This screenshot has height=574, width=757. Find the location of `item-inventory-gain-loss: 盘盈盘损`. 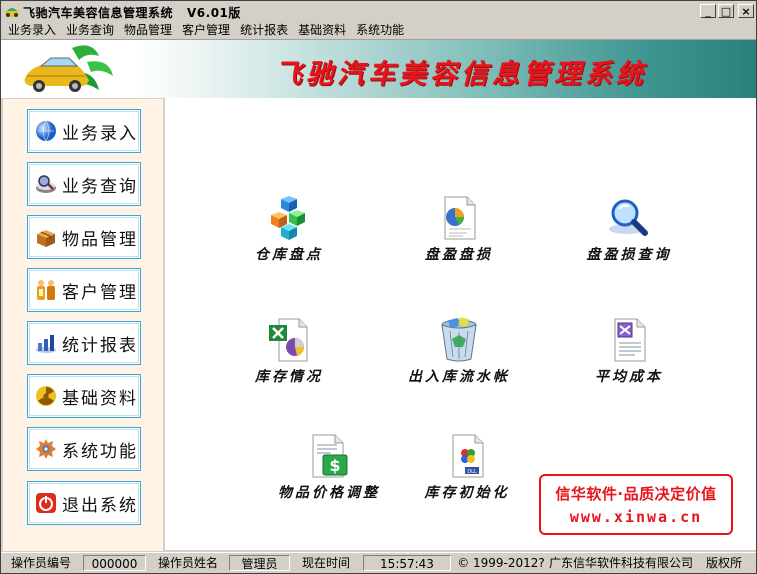

item-inventory-gain-loss: 盘盈盘损 is located at coordinates (459, 235).